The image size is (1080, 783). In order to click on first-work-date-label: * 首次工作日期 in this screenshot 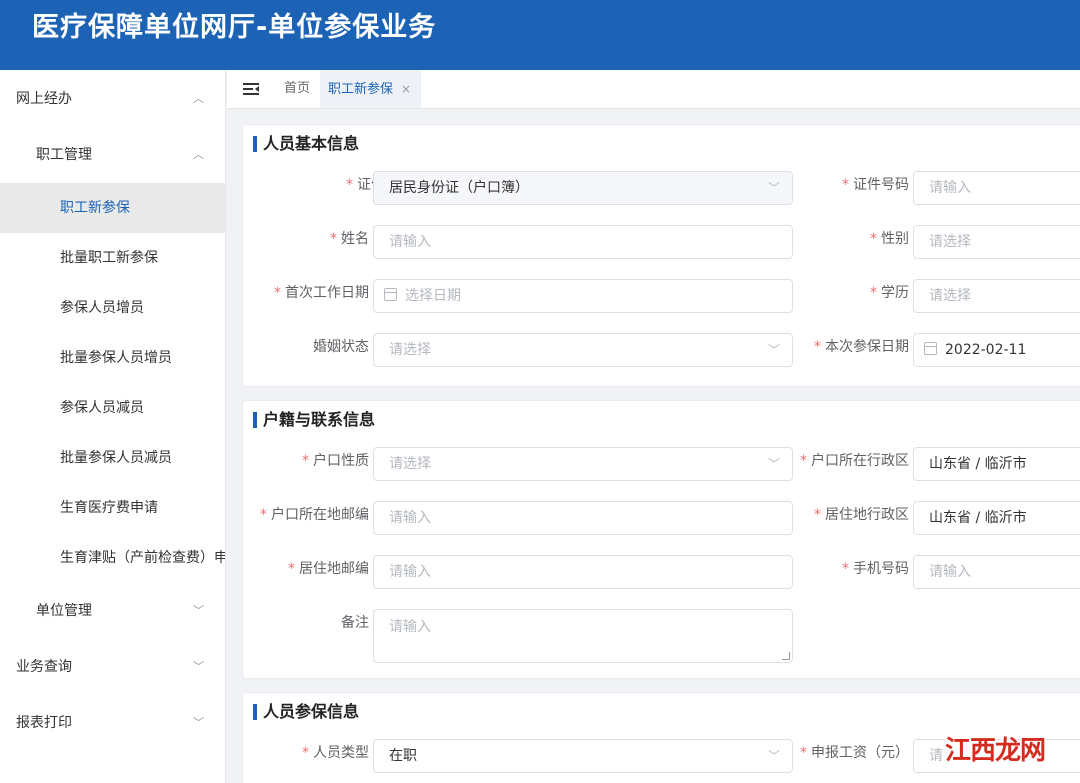, I will do `click(321, 293)`.